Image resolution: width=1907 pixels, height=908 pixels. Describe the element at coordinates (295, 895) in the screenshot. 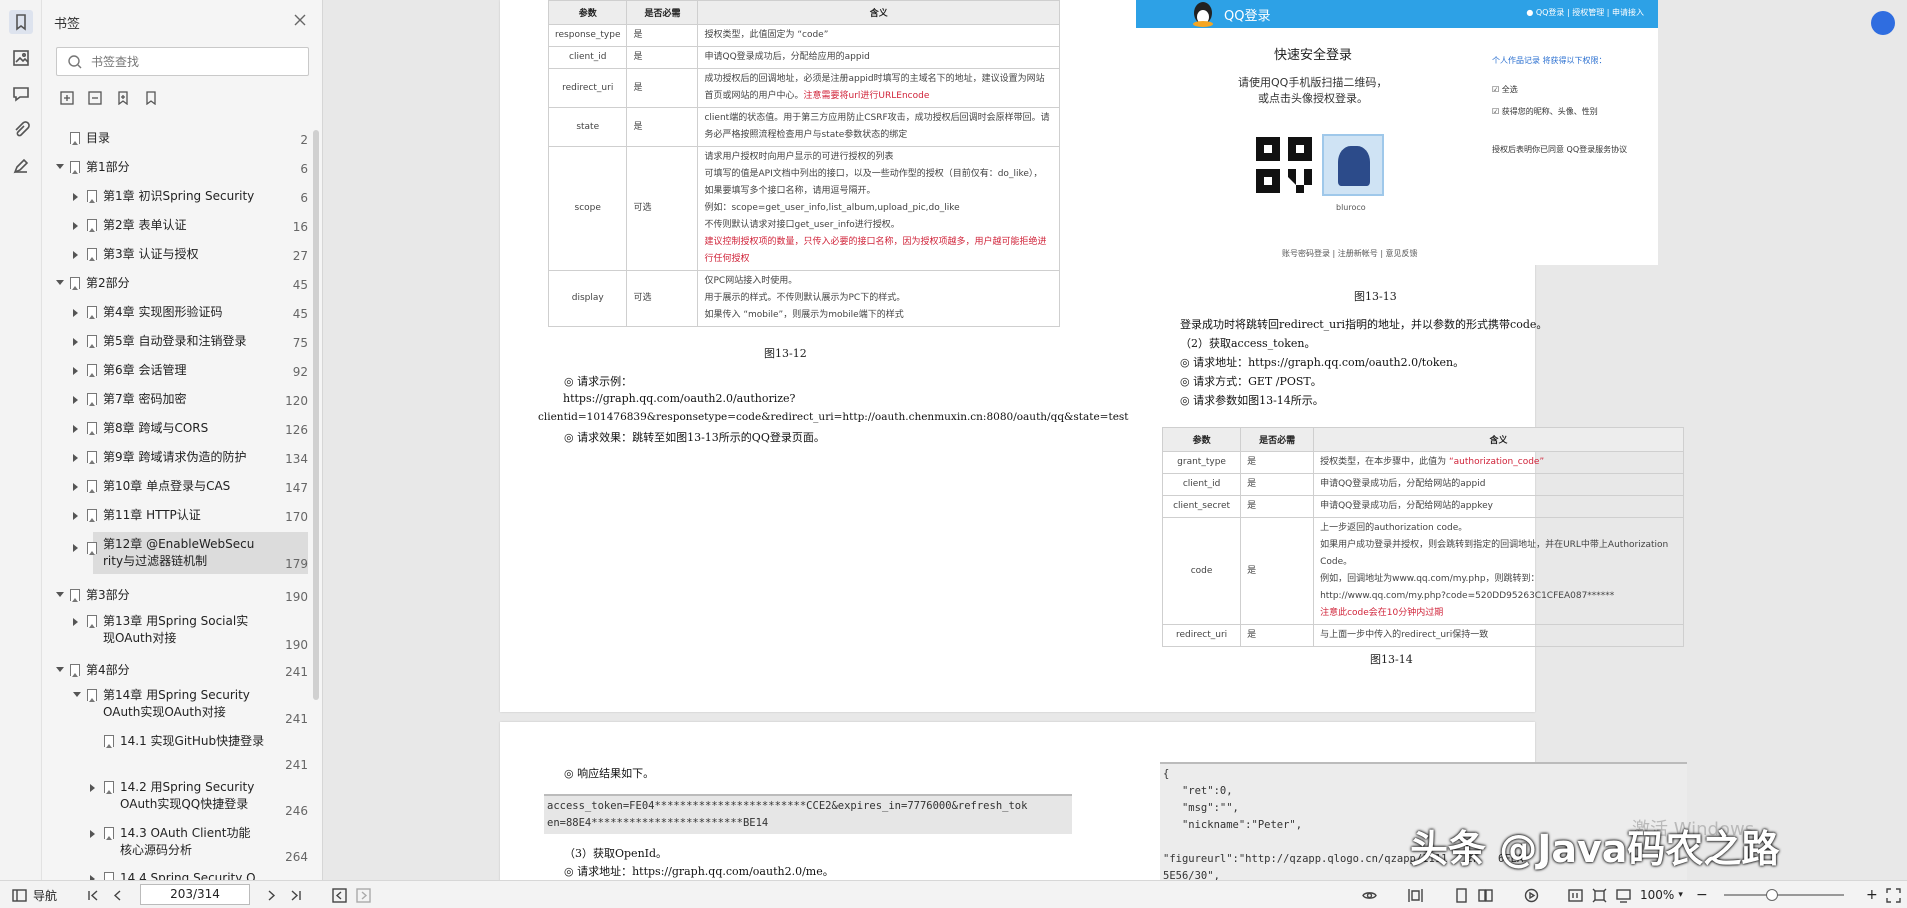

I see `last-page-icon` at that location.